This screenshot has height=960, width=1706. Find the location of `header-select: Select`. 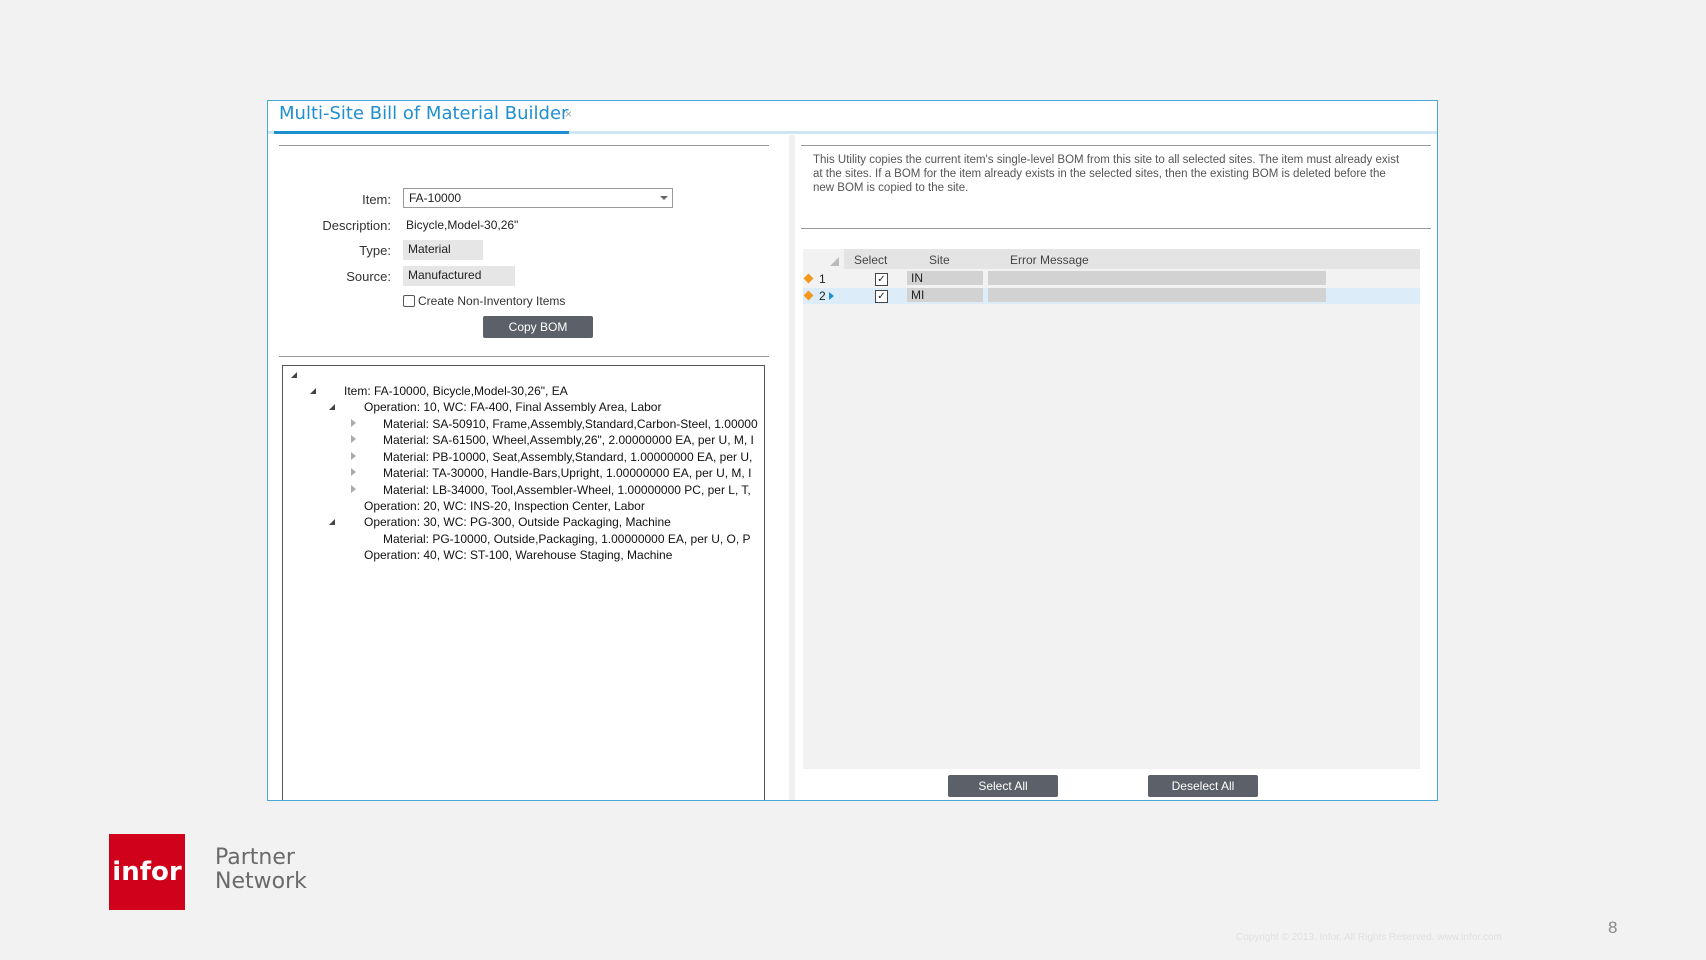

header-select: Select is located at coordinates (870, 260).